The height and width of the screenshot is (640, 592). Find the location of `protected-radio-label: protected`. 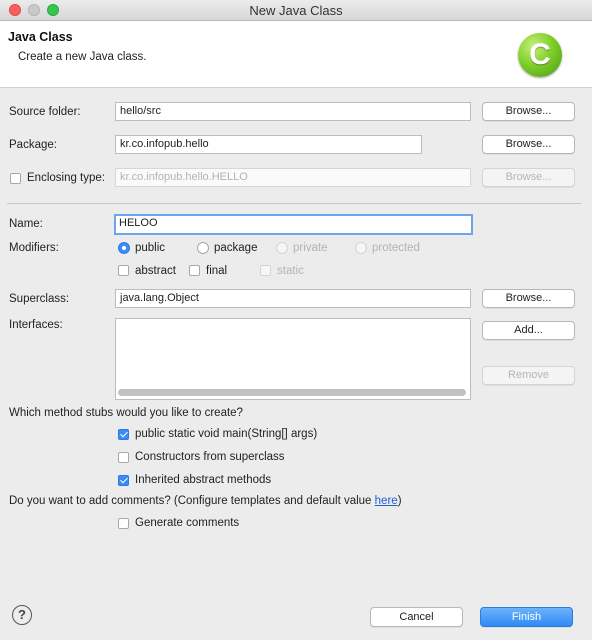

protected-radio-label: protected is located at coordinates (396, 248).